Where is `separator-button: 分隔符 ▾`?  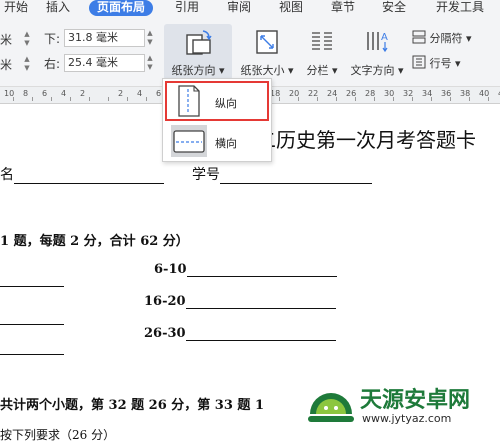
separator-button: 分隔符 ▾ is located at coordinates (442, 39).